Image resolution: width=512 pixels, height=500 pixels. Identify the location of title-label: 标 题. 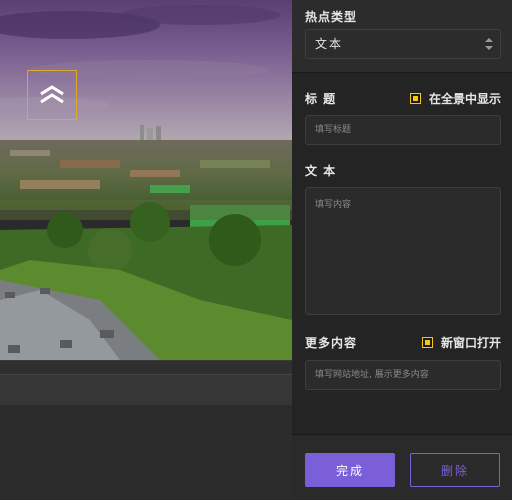
(321, 99).